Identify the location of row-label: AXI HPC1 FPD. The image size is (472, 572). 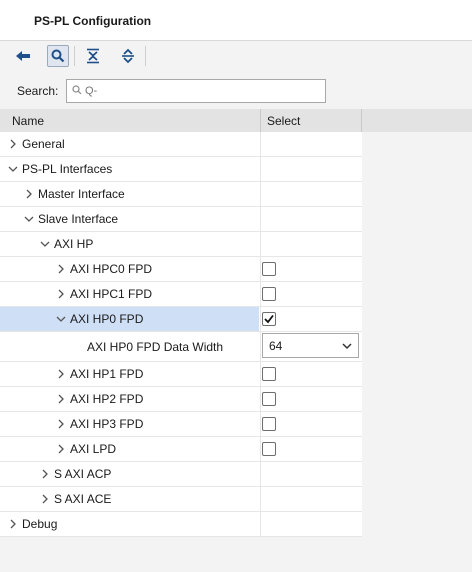
(111, 294).